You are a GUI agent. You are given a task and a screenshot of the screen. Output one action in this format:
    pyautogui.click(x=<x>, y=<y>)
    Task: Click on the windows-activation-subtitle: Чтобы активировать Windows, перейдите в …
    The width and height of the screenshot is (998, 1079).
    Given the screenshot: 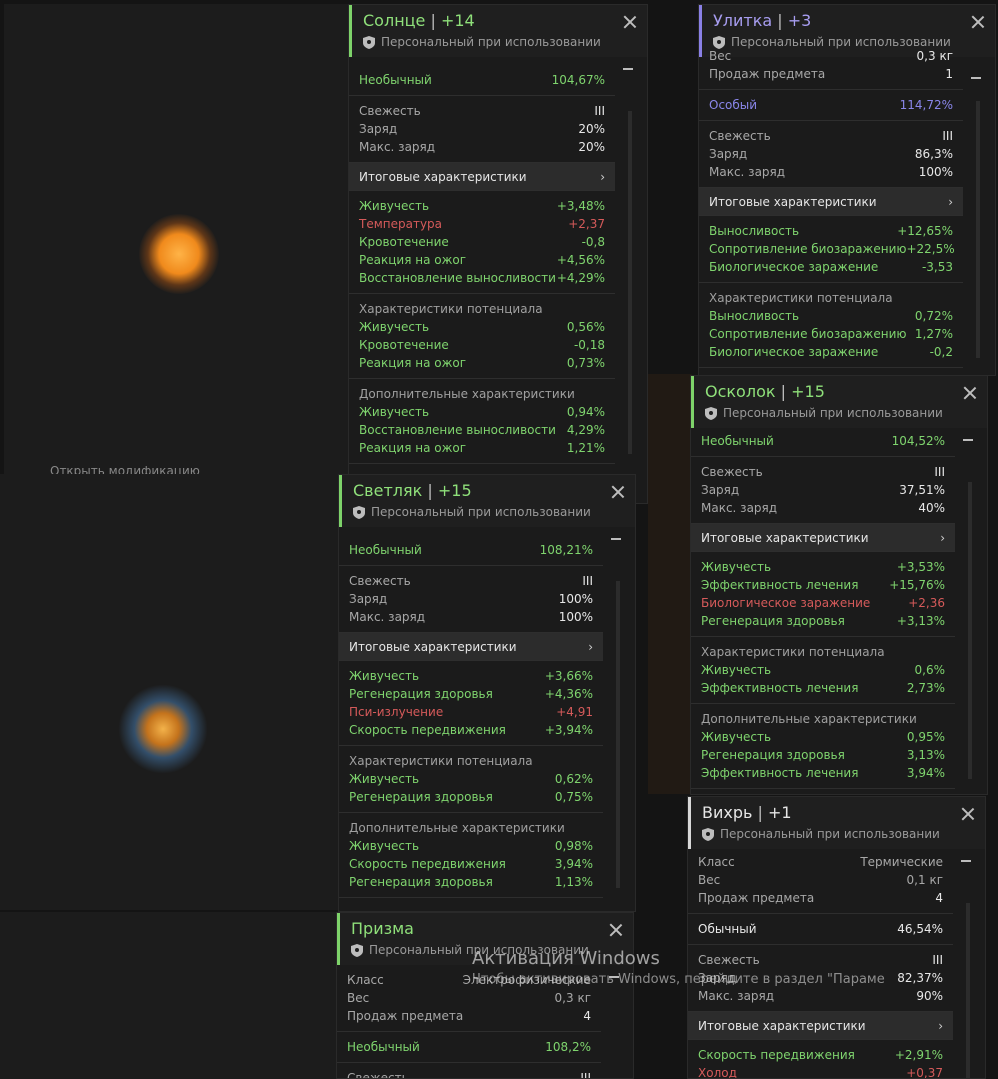 What is the action you would take?
    pyautogui.click(x=678, y=979)
    